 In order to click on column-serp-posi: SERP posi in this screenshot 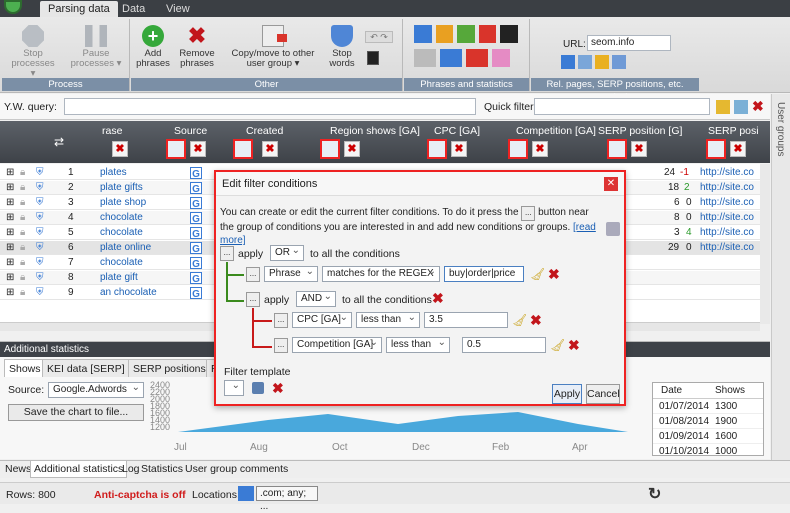, I will do `click(733, 131)`.